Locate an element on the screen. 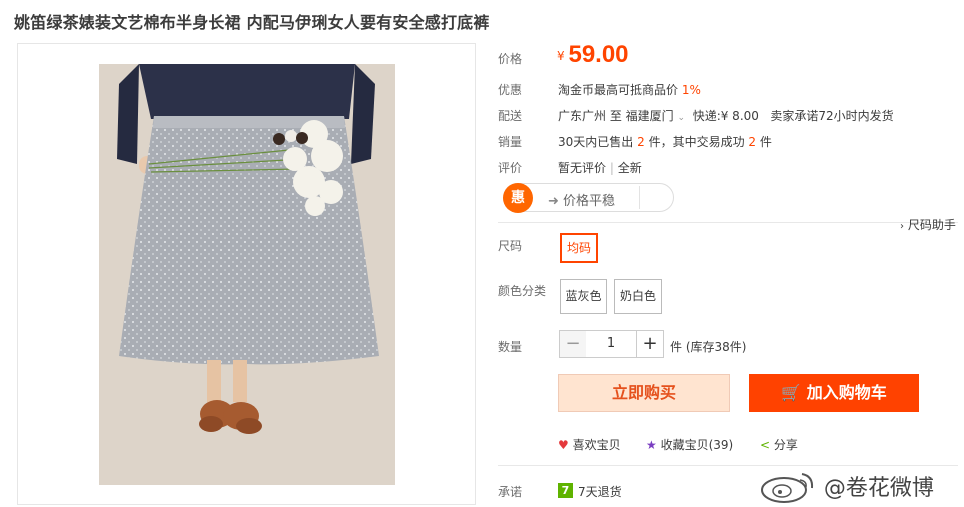 This screenshot has height=507, width=964. cart-icon: 🛒 is located at coordinates (791, 392).